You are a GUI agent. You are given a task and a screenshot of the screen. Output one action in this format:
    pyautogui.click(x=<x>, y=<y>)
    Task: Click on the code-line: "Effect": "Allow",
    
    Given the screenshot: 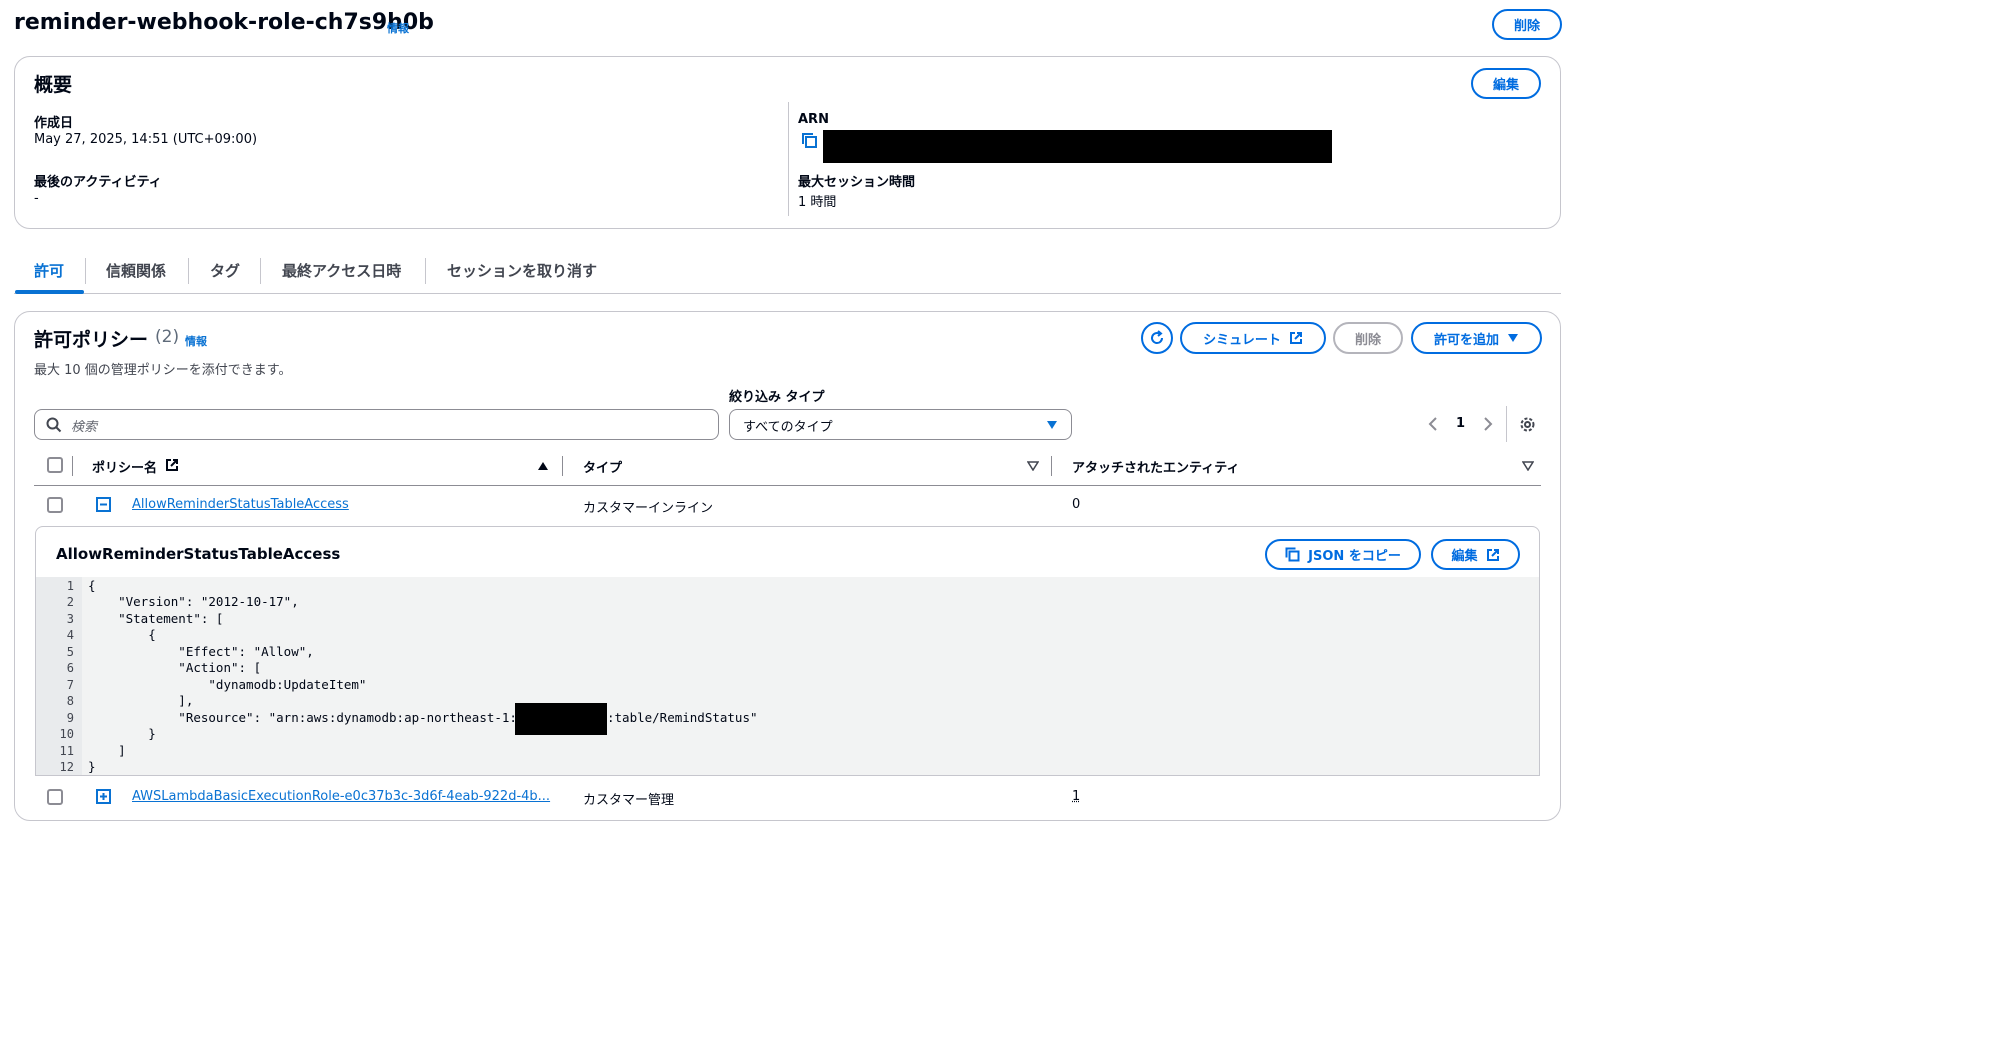 What is the action you would take?
    pyautogui.click(x=201, y=651)
    